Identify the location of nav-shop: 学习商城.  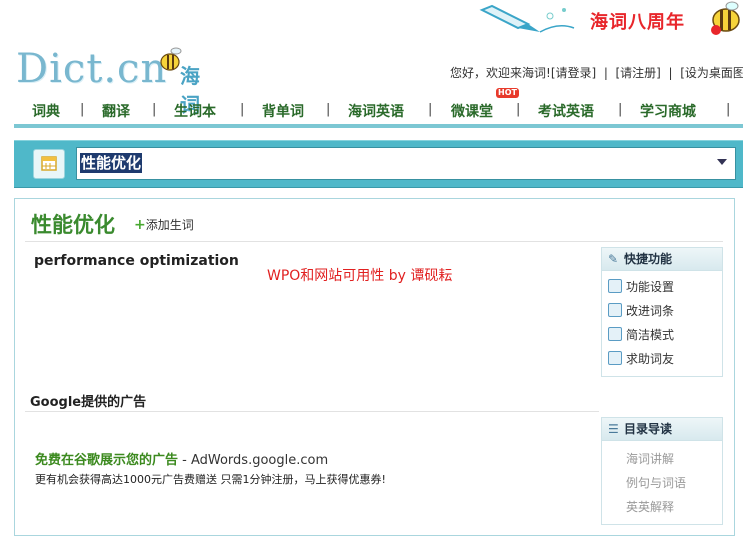
(668, 111).